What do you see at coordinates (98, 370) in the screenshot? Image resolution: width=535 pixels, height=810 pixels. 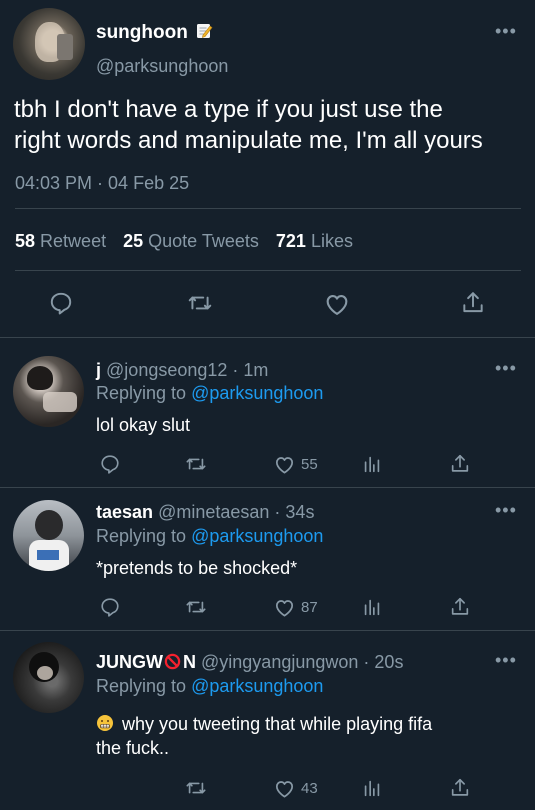 I see `reply-author-name: j` at bounding box center [98, 370].